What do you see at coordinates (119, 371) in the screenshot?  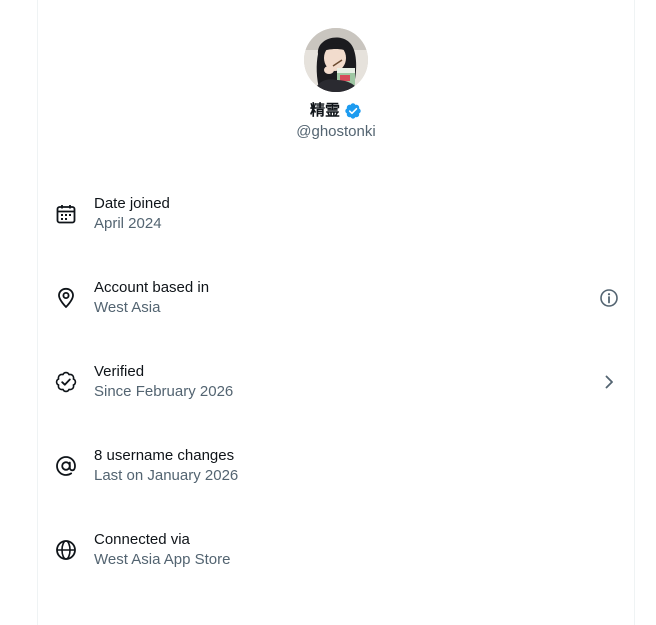 I see `row-title: Verified` at bounding box center [119, 371].